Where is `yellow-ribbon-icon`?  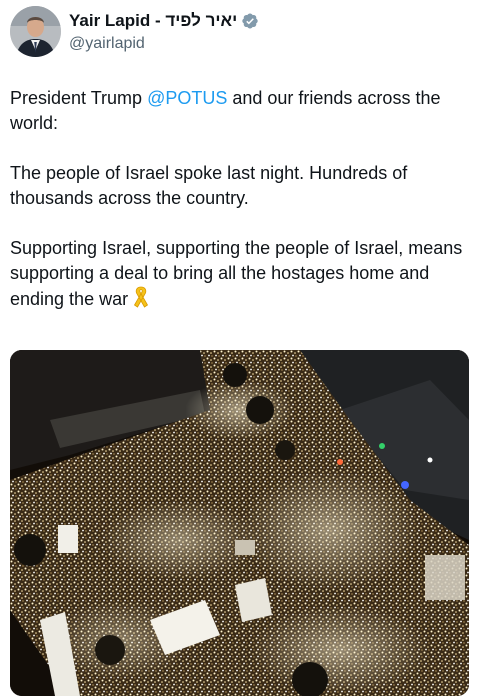 yellow-ribbon-icon is located at coordinates (141, 300).